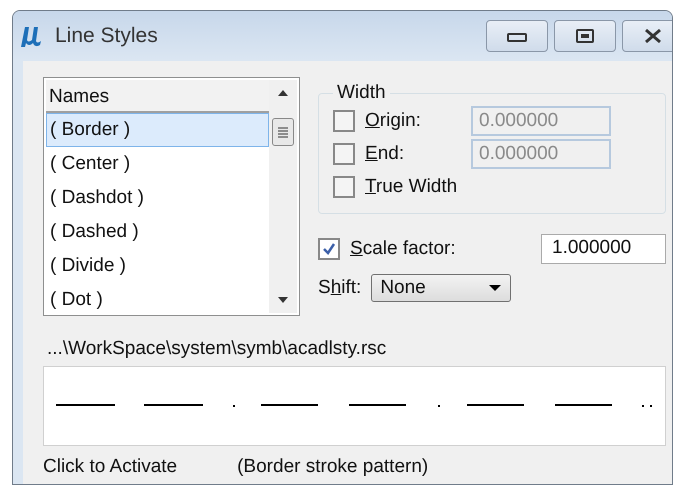 The width and height of the screenshot is (673, 485). I want to click on field-label: Scale factor:, so click(403, 249).